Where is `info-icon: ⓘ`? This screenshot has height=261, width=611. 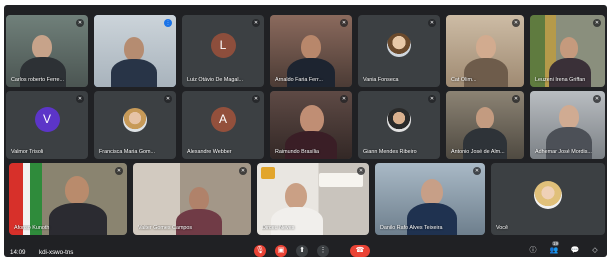 info-icon: ⓘ is located at coordinates (533, 251).